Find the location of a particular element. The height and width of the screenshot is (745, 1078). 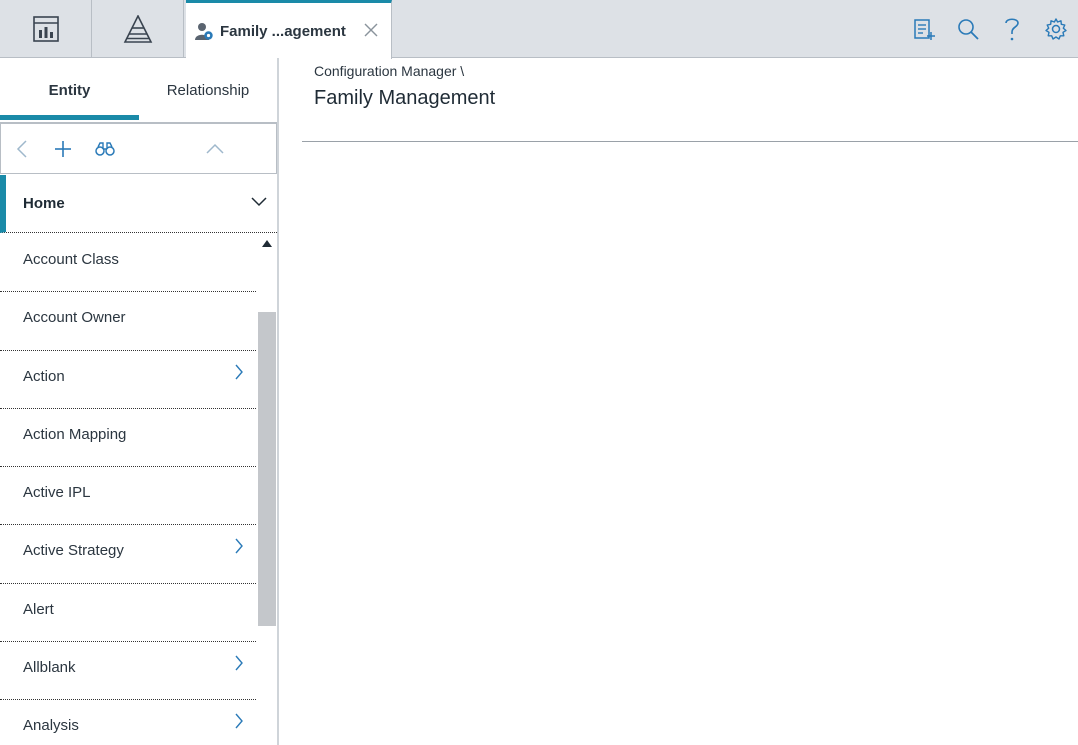

plus-icon is located at coordinates (63, 149).